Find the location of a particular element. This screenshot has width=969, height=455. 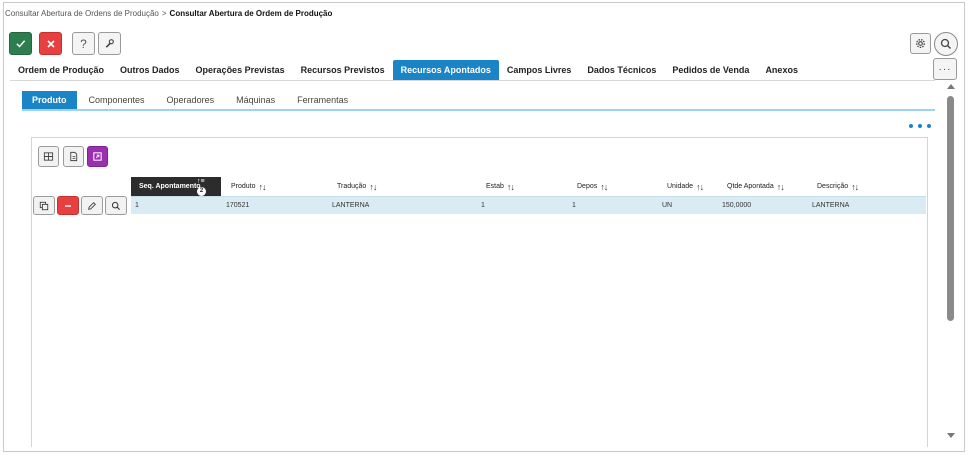

expand-button is located at coordinates (97, 156).